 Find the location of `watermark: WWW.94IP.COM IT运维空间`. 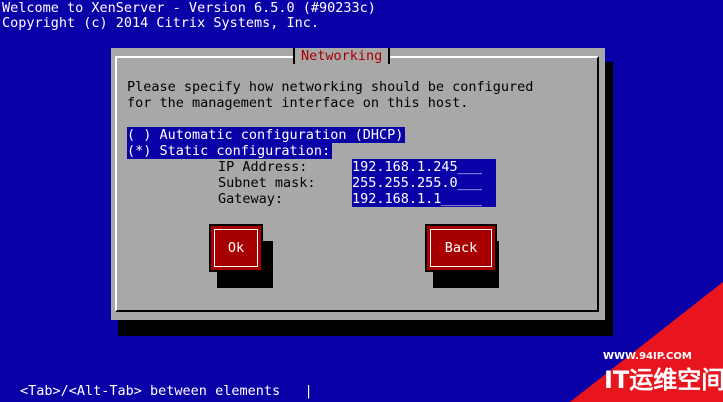

watermark: WWW.94IP.COM IT运维空间 is located at coordinates (646, 342).